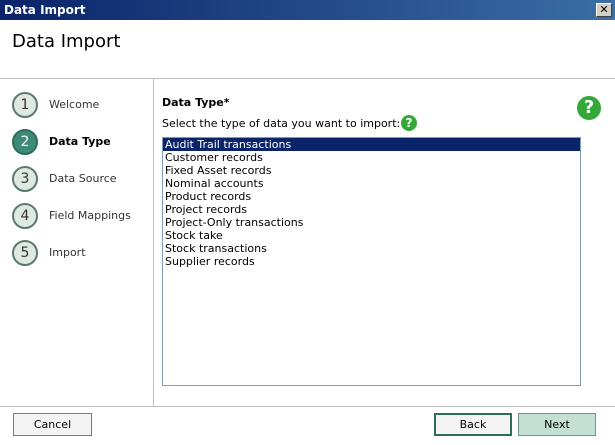 This screenshot has height=445, width=615. I want to click on list-item-fixed-asset-records: Fixed Asset records, so click(371, 170).